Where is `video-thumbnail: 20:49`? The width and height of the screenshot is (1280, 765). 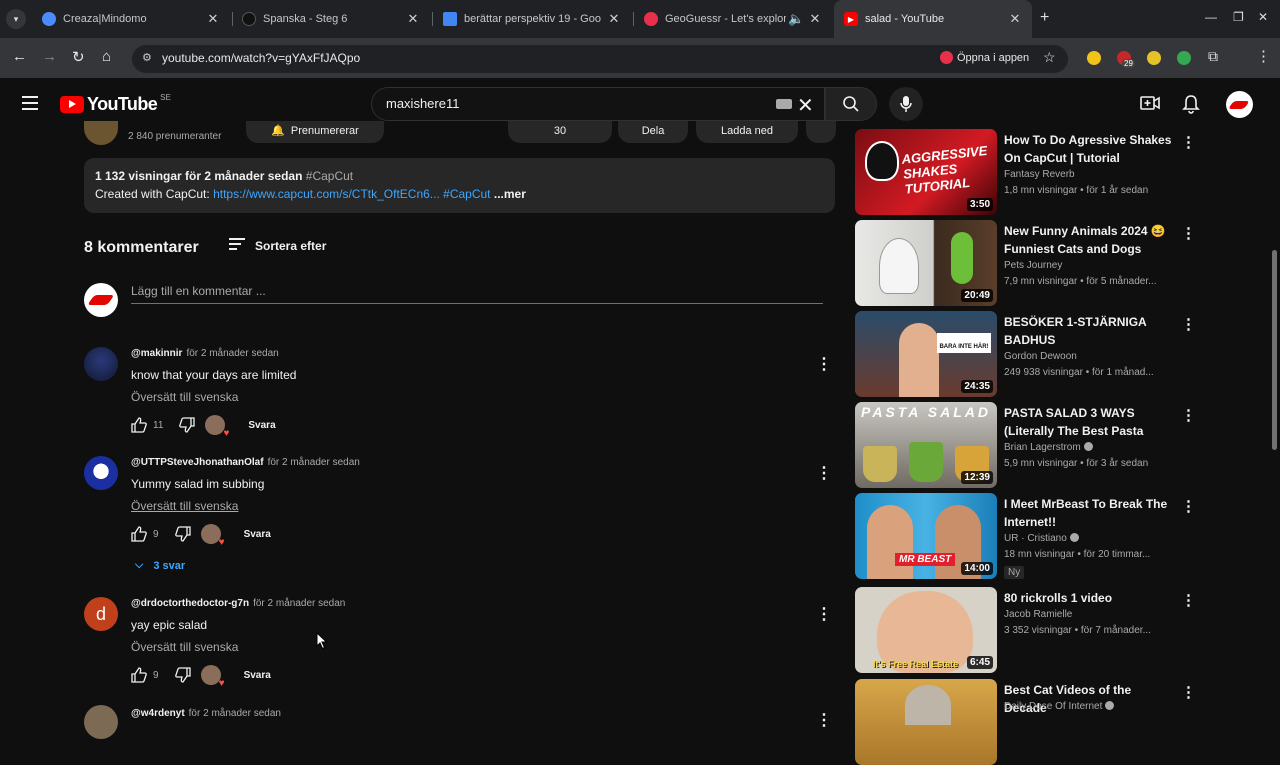
video-thumbnail: 20:49 is located at coordinates (926, 263).